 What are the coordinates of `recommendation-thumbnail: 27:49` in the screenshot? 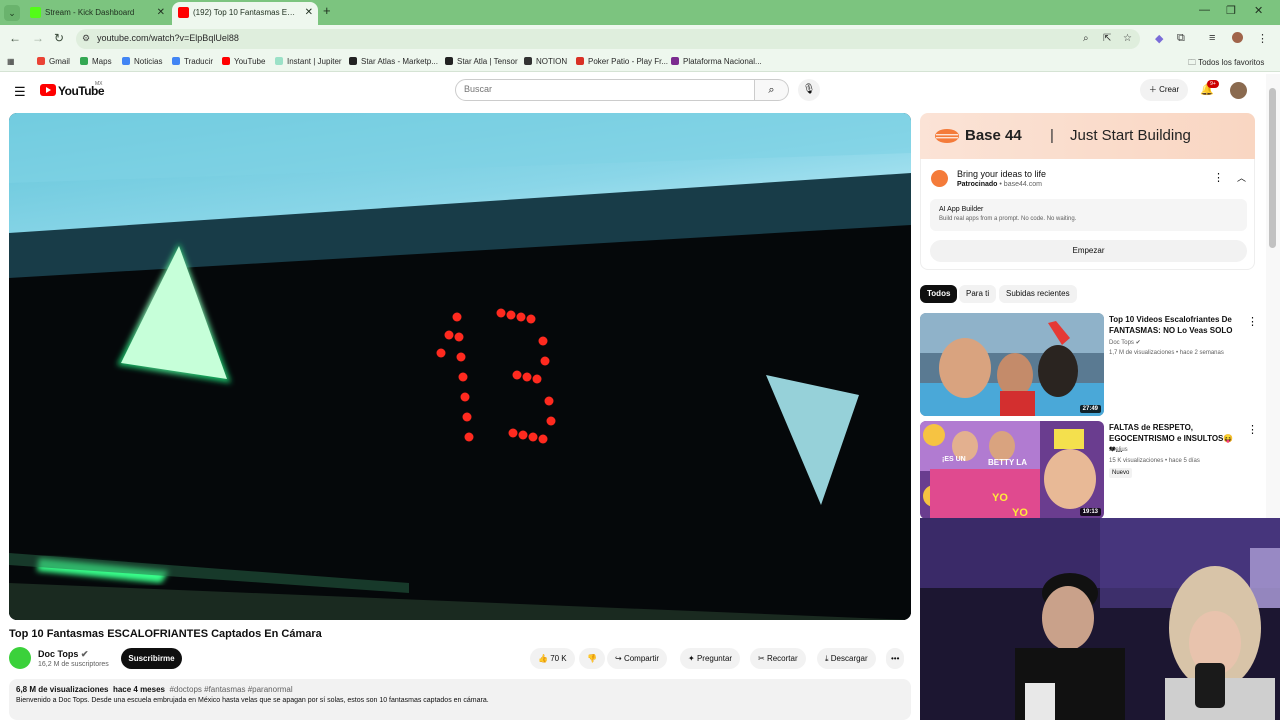 It's located at (1012, 364).